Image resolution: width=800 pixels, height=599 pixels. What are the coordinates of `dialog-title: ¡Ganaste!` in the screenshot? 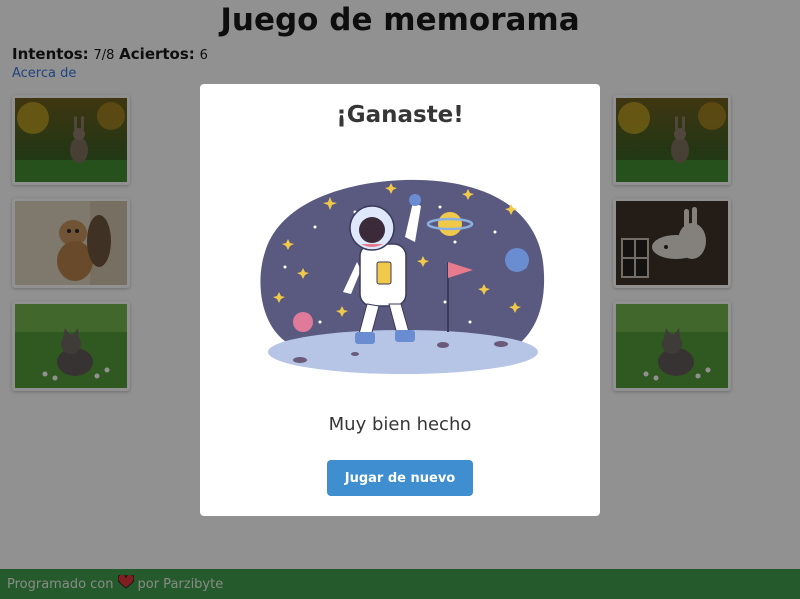 It's located at (400, 115).